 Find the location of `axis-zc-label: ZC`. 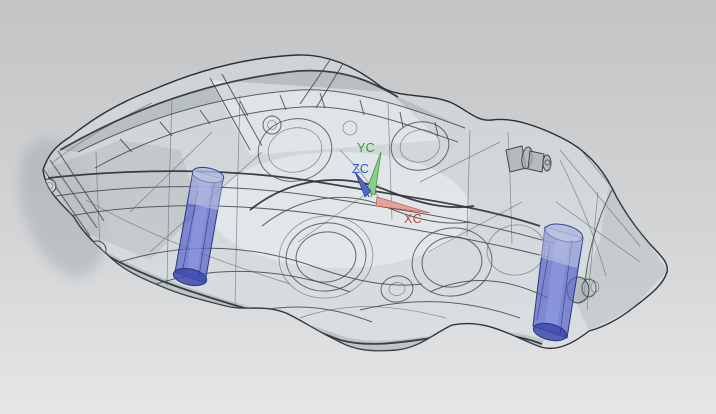

axis-zc-label: ZC is located at coordinates (360, 169).